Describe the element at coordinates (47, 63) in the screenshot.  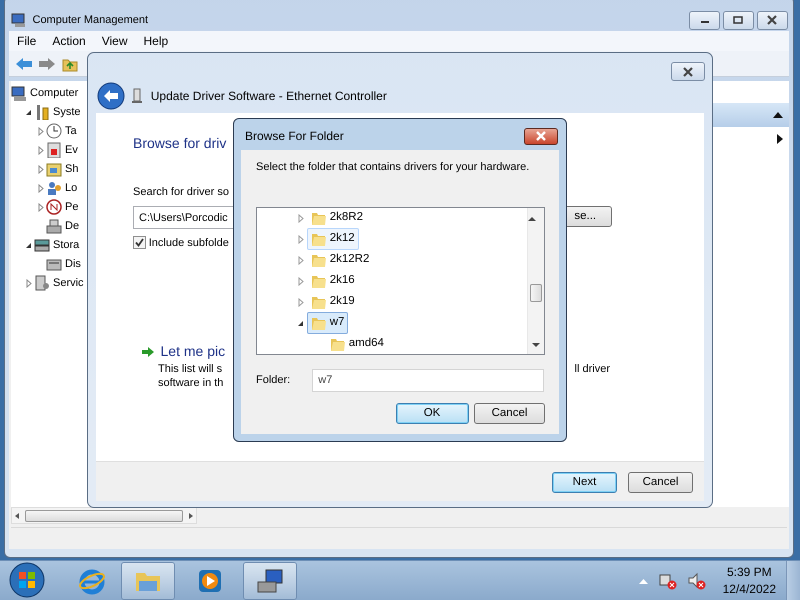
I see `forward-icon` at that location.